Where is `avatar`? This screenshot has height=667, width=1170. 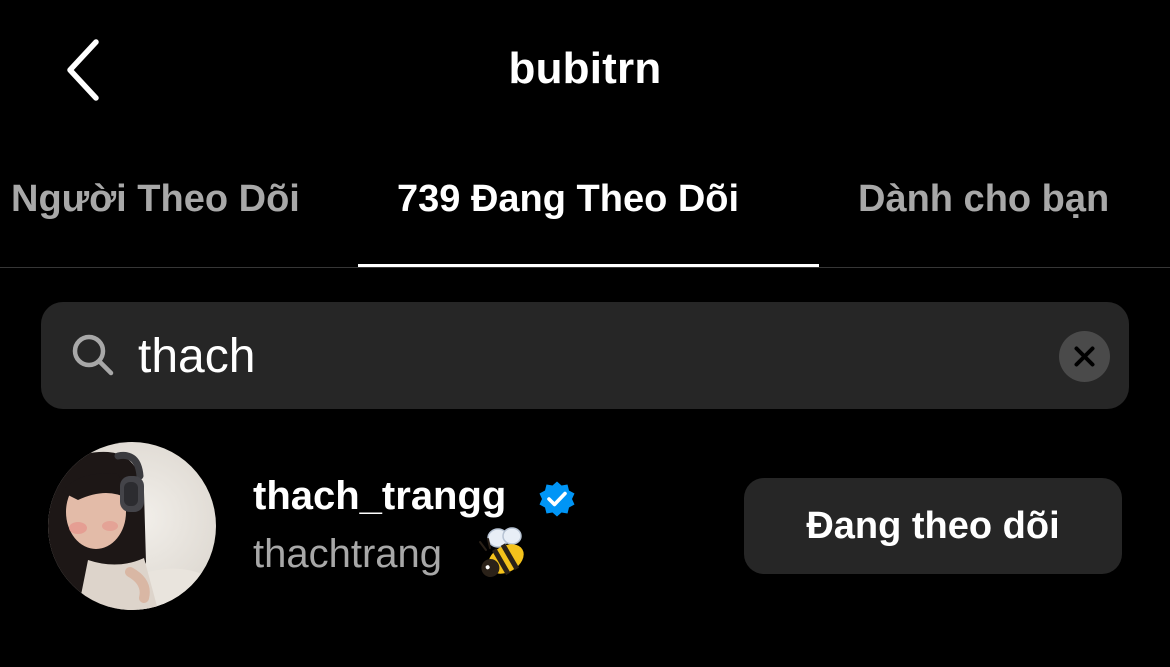
avatar is located at coordinates (132, 526).